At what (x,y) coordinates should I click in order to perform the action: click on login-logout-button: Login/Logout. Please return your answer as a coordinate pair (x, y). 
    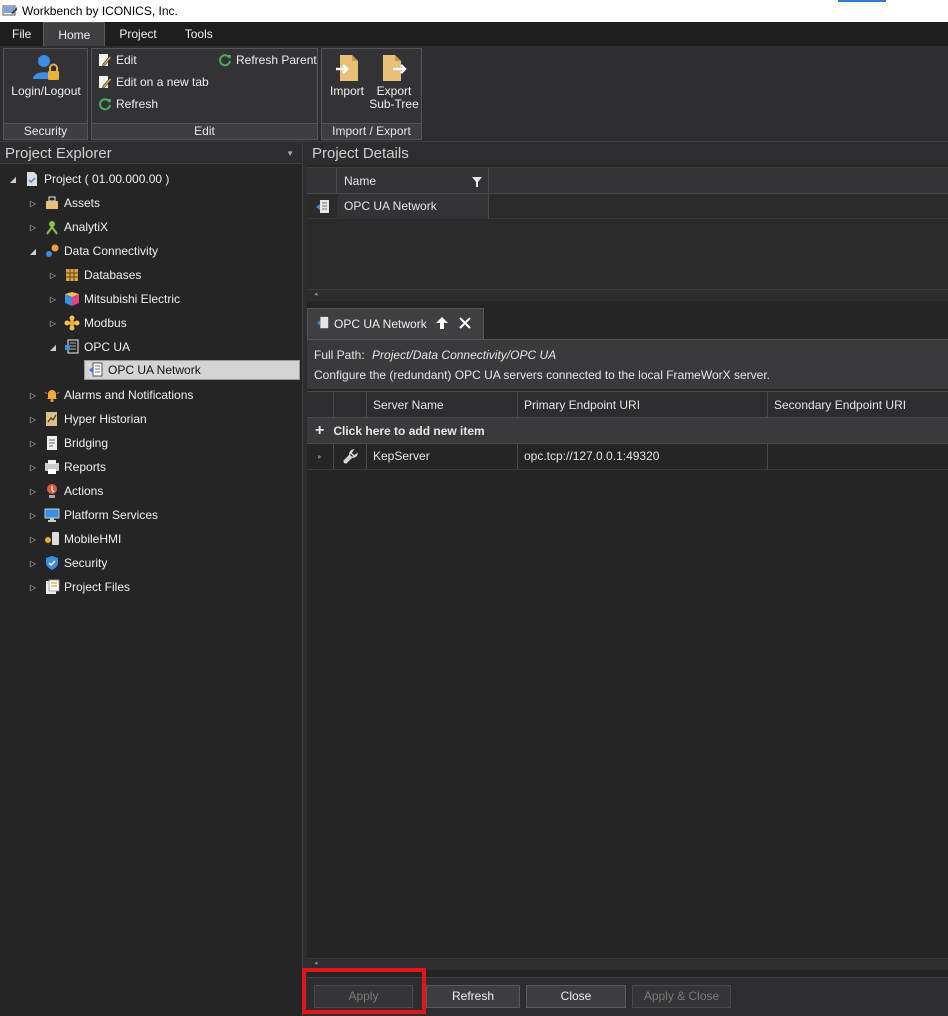
    Looking at the image, I should click on (46, 75).